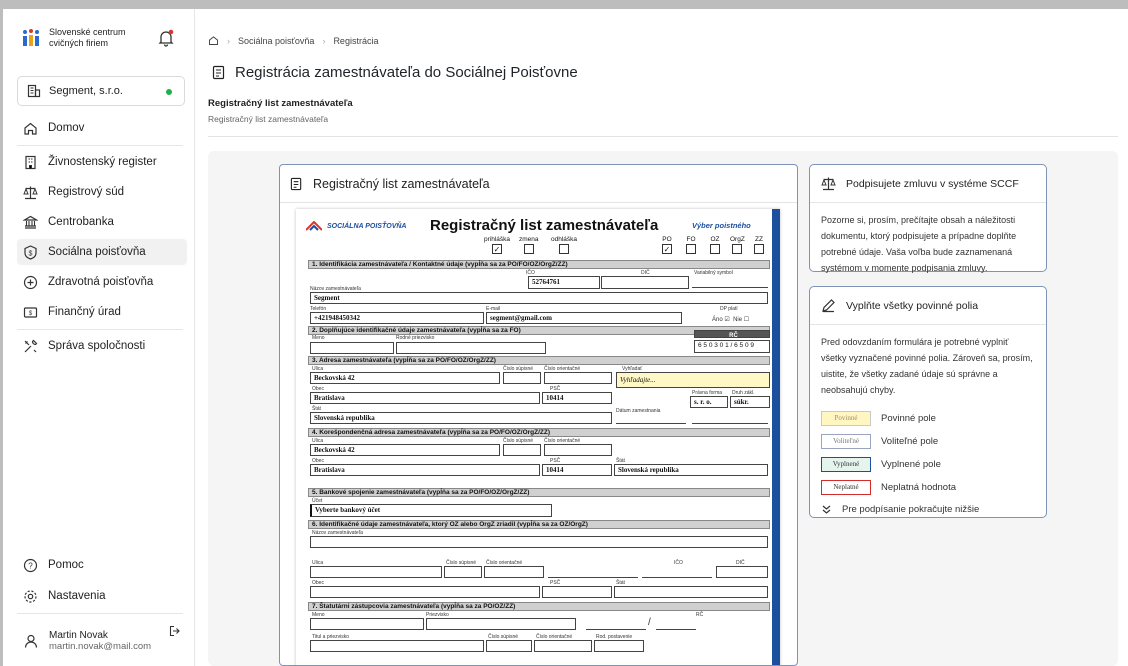 The width and height of the screenshot is (1128, 666). What do you see at coordinates (514, 572) in the screenshot?
I see `org-orient-field` at bounding box center [514, 572].